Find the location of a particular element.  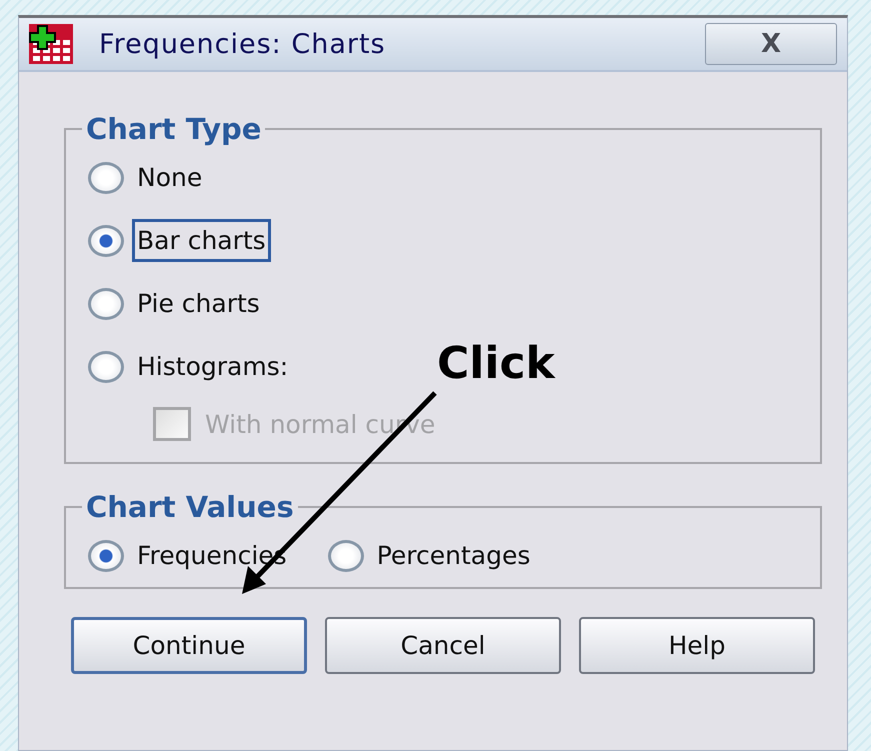

annotation-label: Click is located at coordinates (496, 363).